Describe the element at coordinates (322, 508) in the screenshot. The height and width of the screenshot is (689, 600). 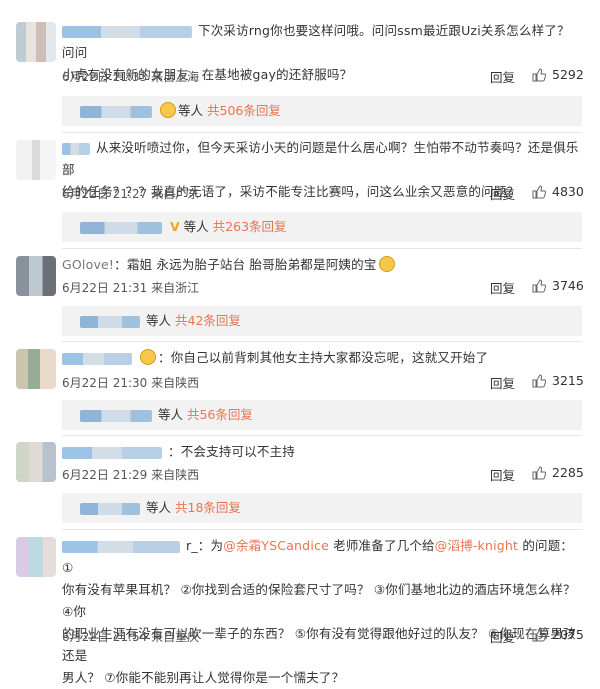
I see `replies-summary: 等人 共18条回复` at that location.